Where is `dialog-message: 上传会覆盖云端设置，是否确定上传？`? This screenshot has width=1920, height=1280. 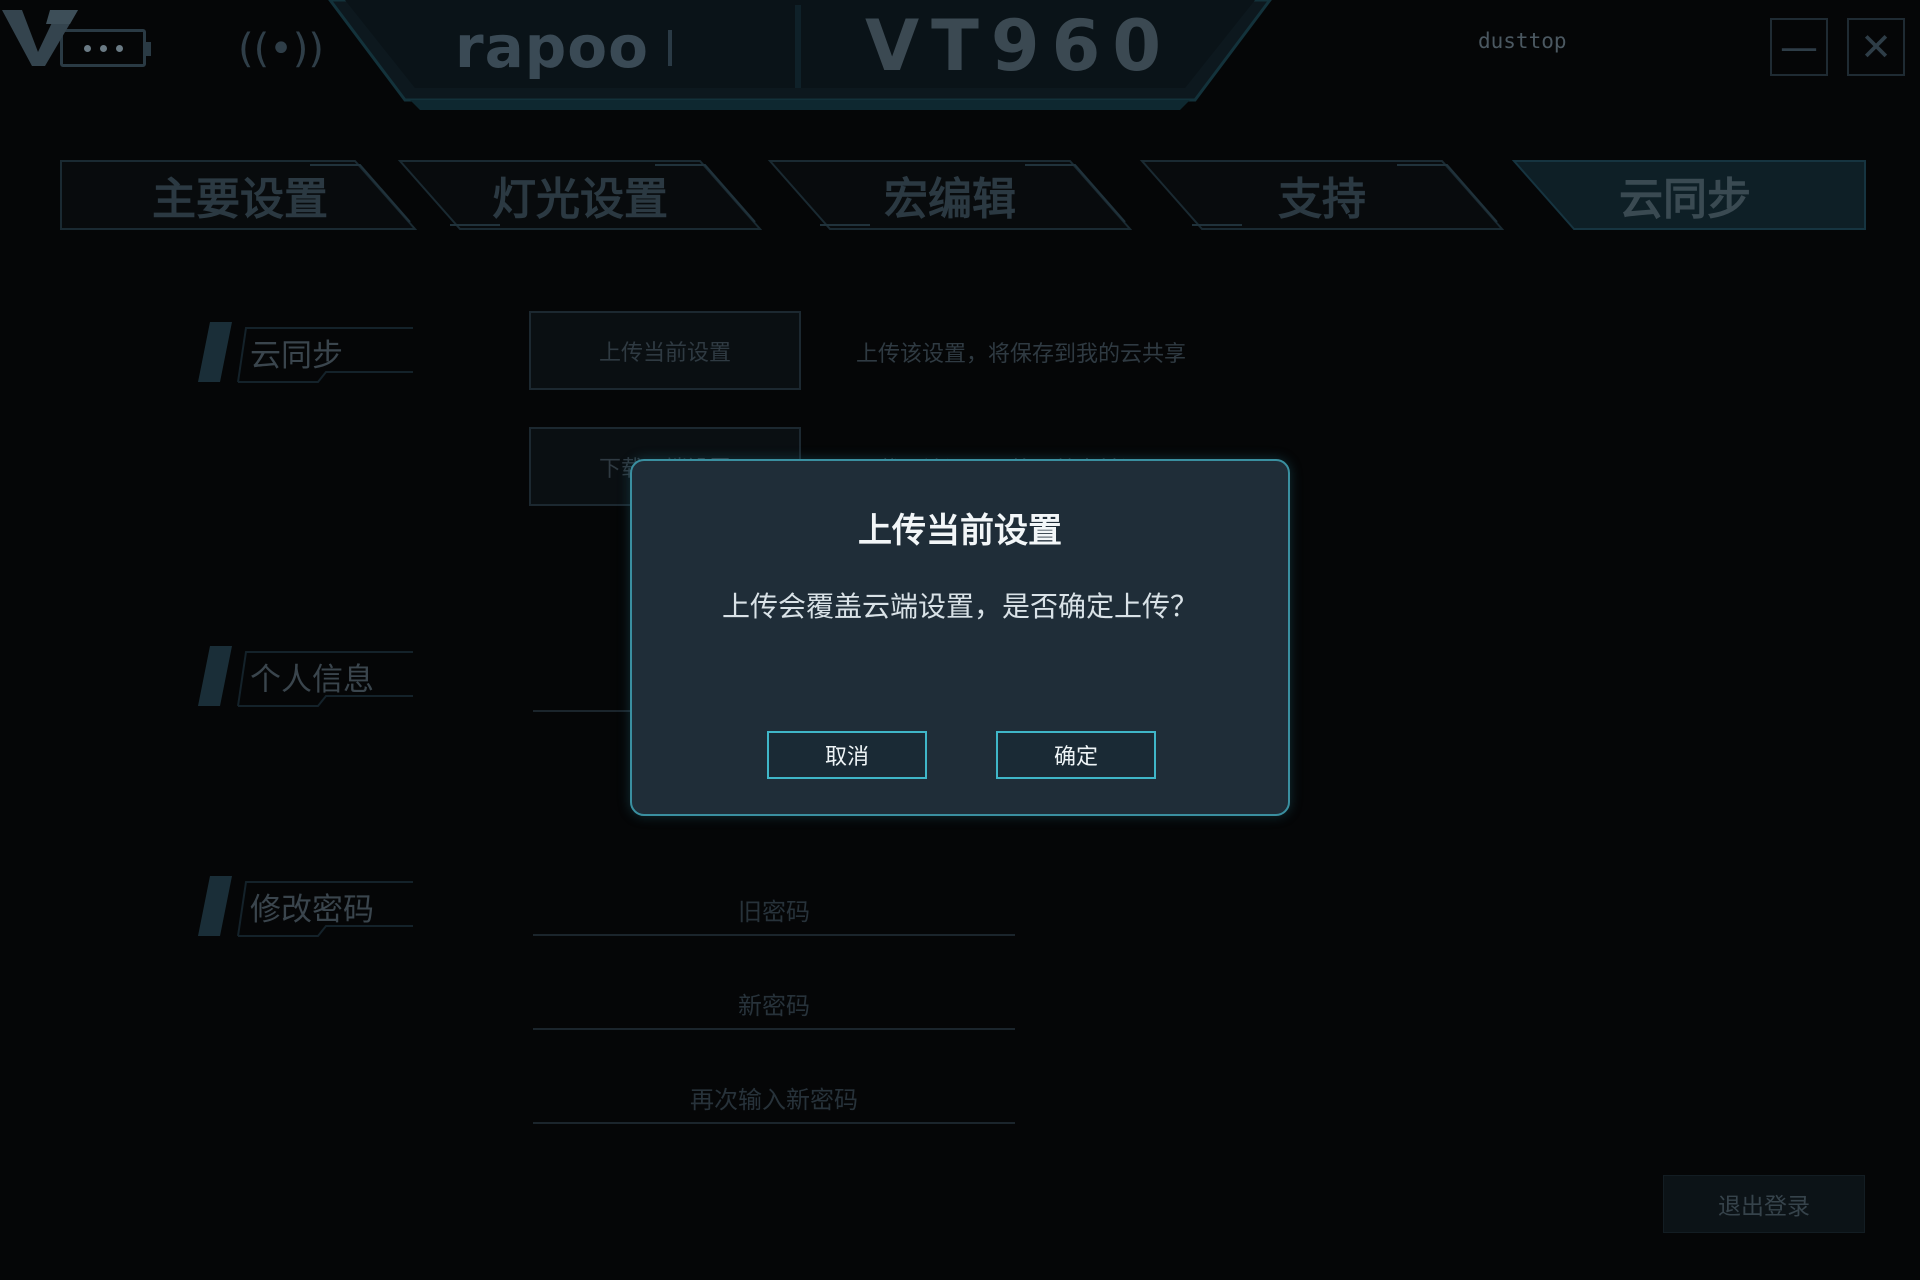 dialog-message: 上传会覆盖云端设置，是否确定上传？ is located at coordinates (959, 606).